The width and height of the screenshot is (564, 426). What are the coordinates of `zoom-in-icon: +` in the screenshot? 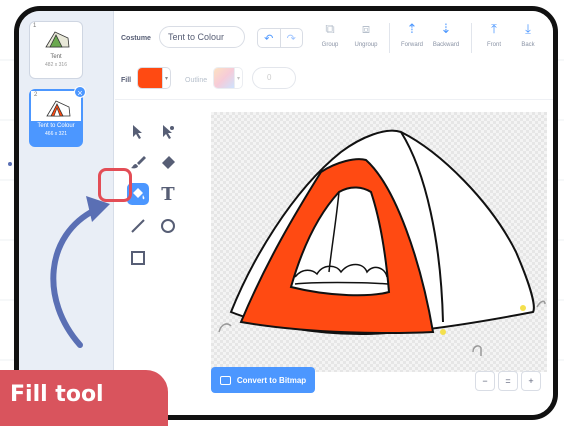 It's located at (531, 381).